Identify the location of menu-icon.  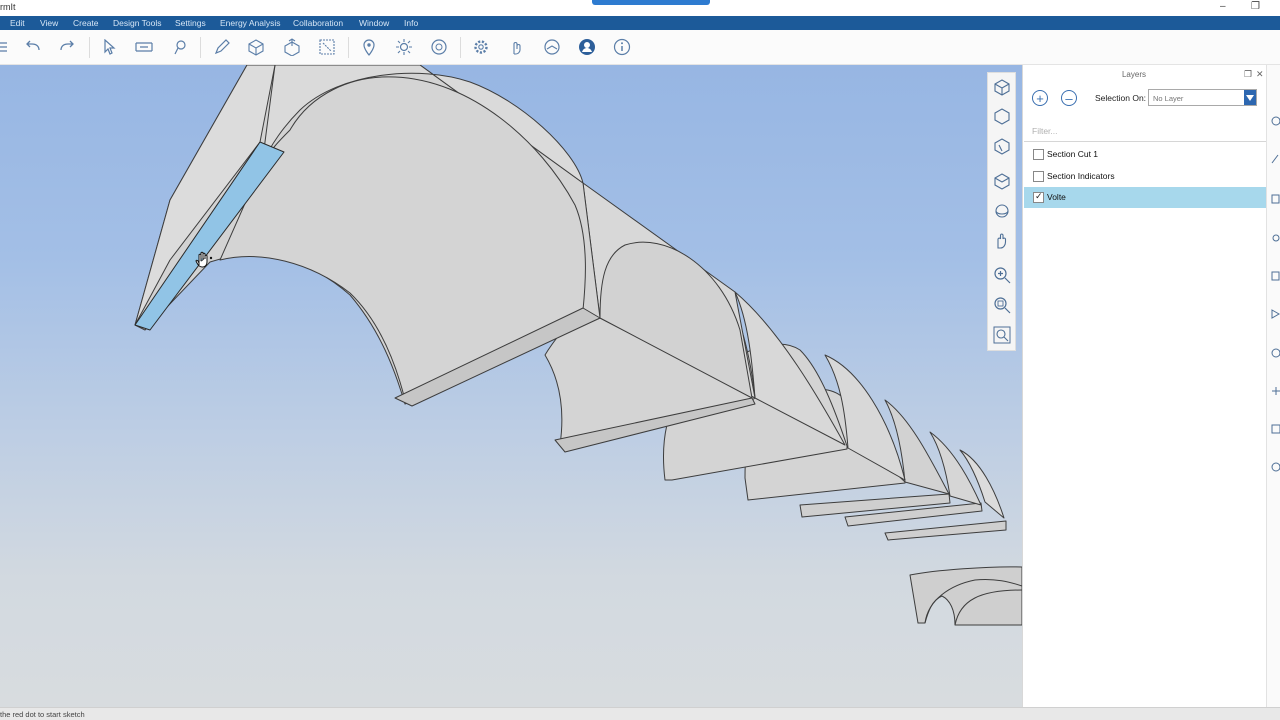
(7, 47).